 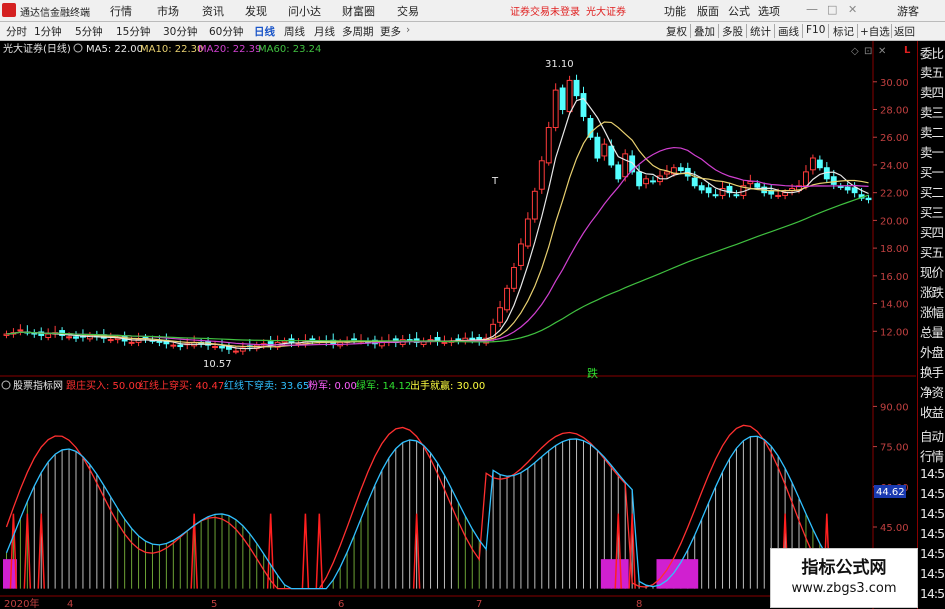 I want to click on btn-back: 返回, so click(x=904, y=31).